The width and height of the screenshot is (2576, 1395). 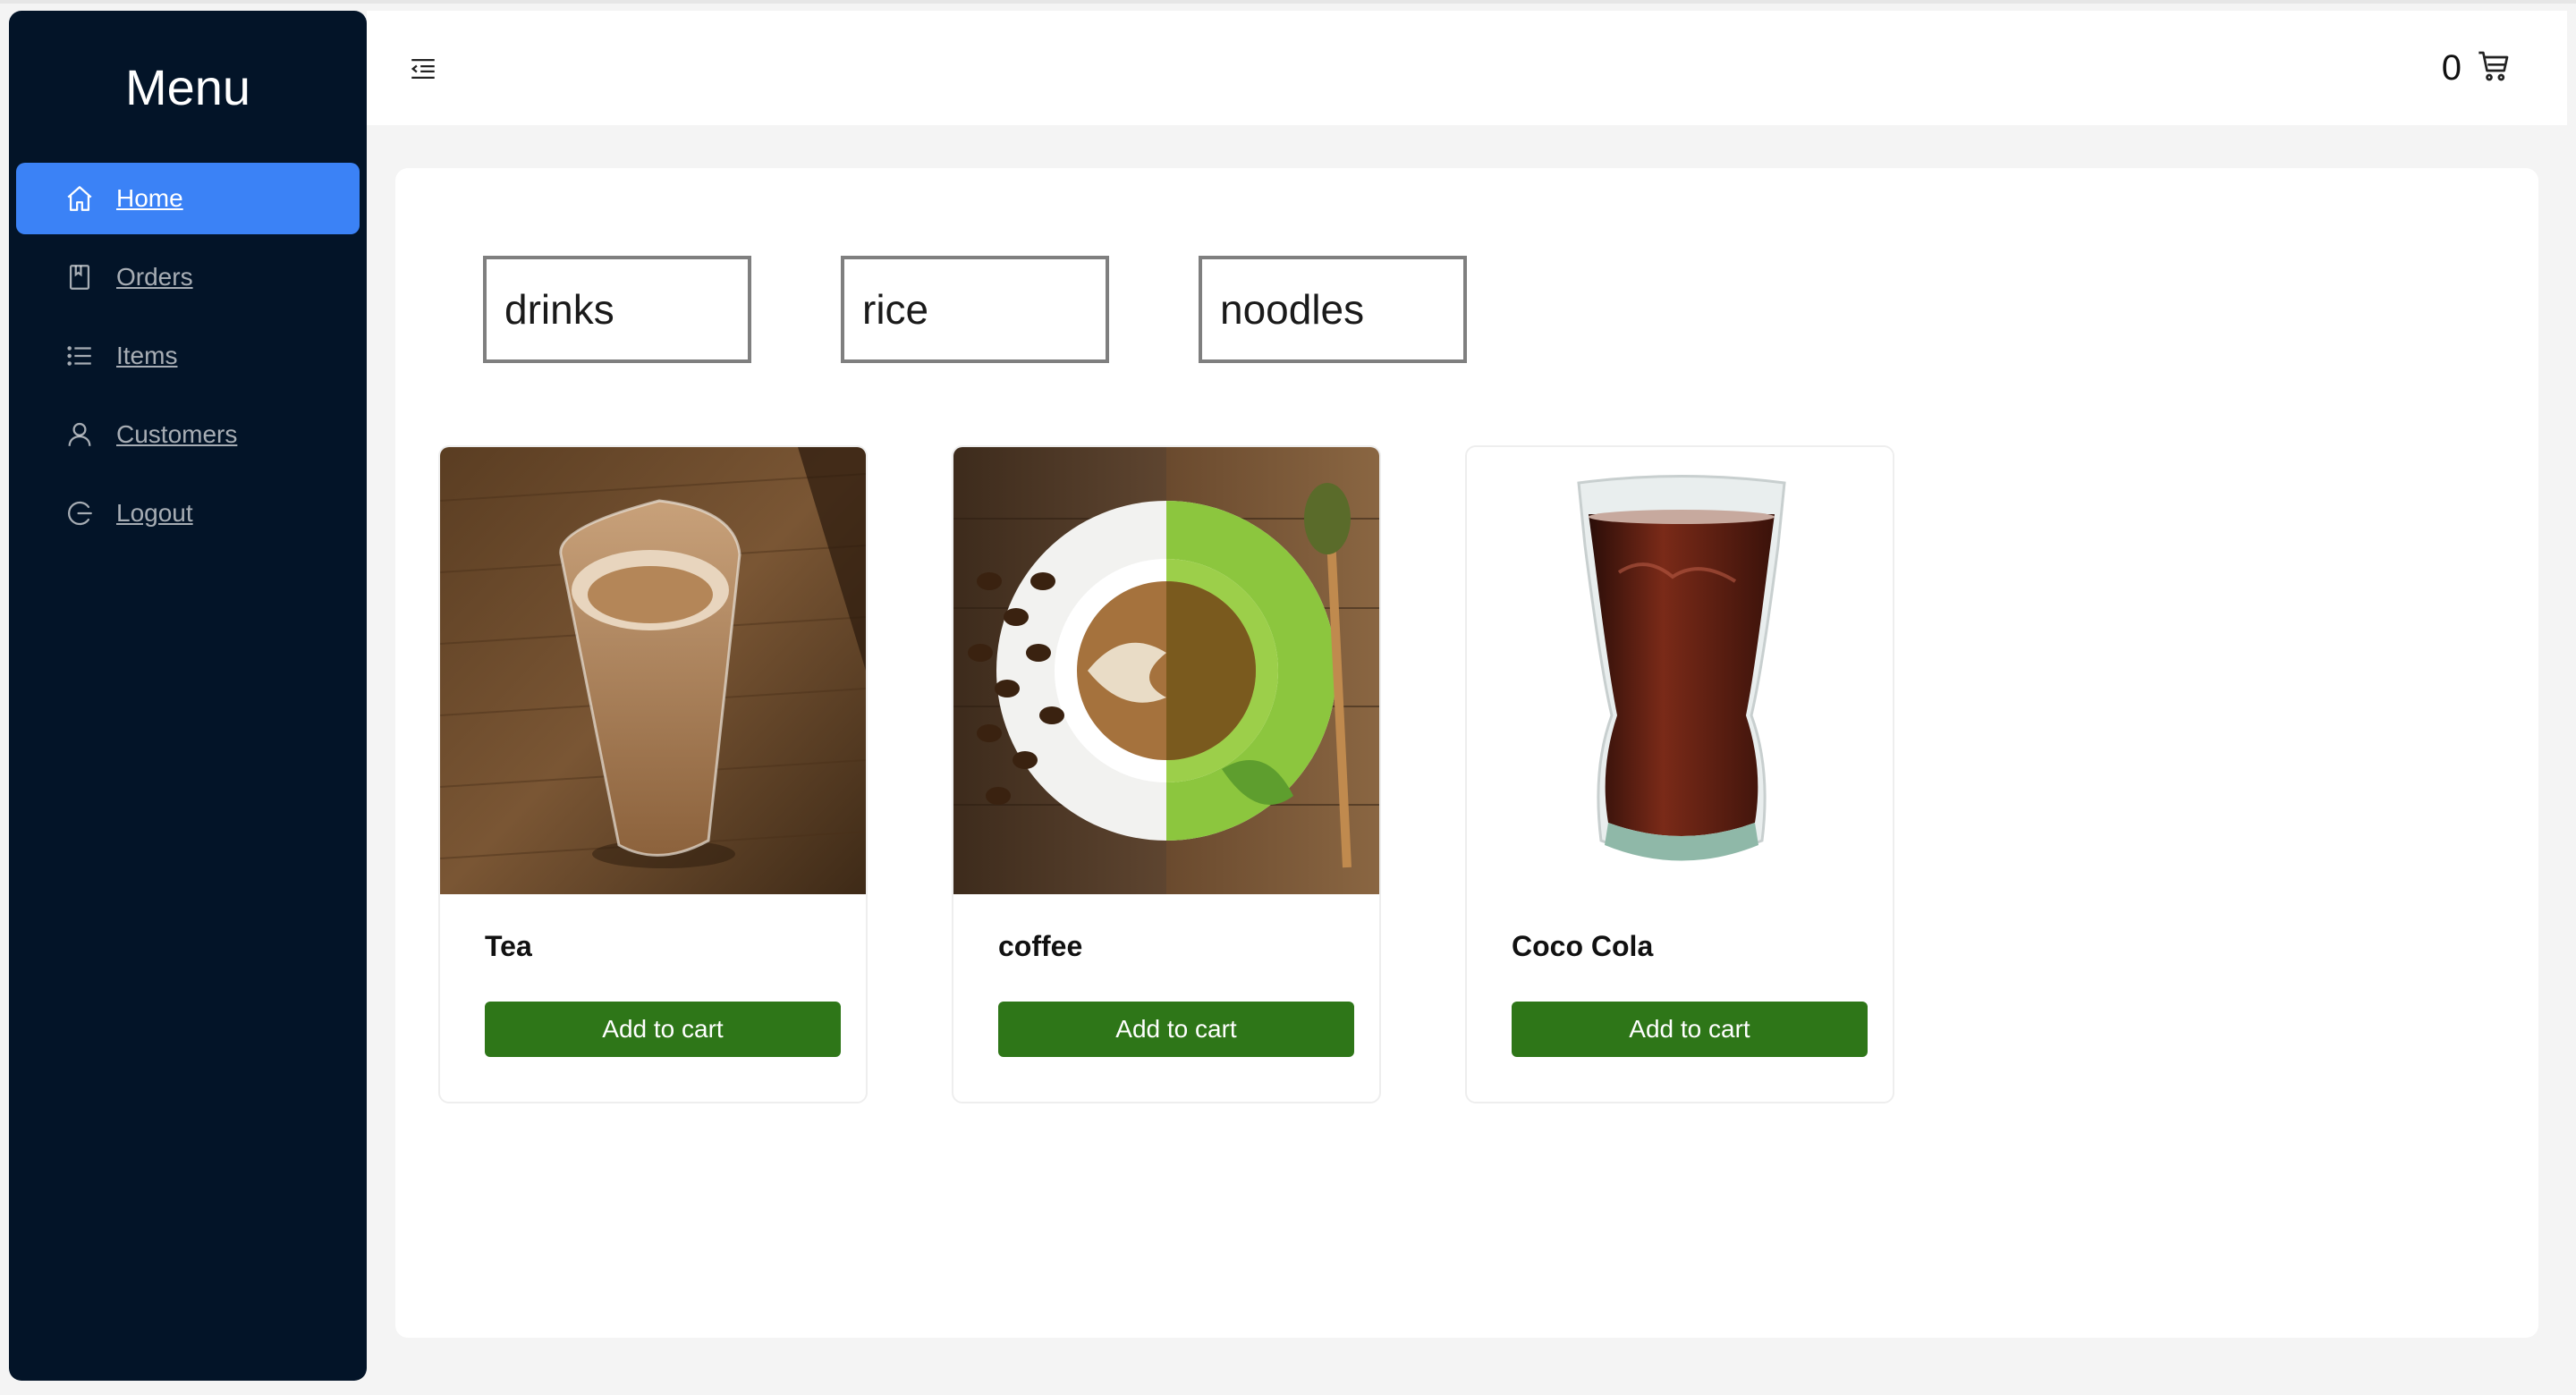 What do you see at coordinates (1040, 946) in the screenshot?
I see `product-name: coffee` at bounding box center [1040, 946].